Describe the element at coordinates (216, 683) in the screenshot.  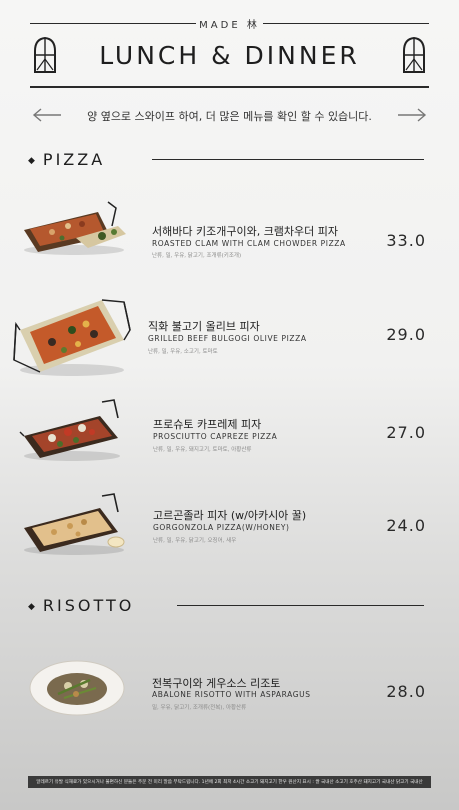
I see `menu-item-name-ko: 전복구이와 게우소스 리조토` at that location.